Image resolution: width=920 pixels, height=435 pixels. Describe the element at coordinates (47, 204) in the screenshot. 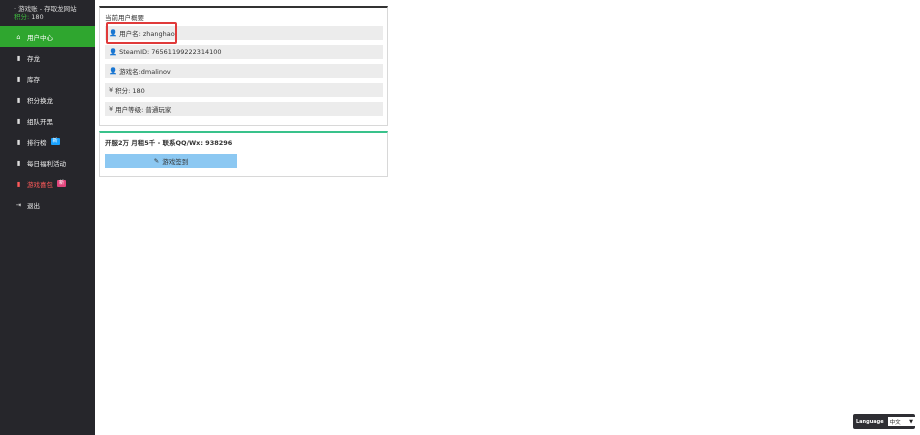

I see `sidebar-item-logout: ⇥ 退出` at that location.